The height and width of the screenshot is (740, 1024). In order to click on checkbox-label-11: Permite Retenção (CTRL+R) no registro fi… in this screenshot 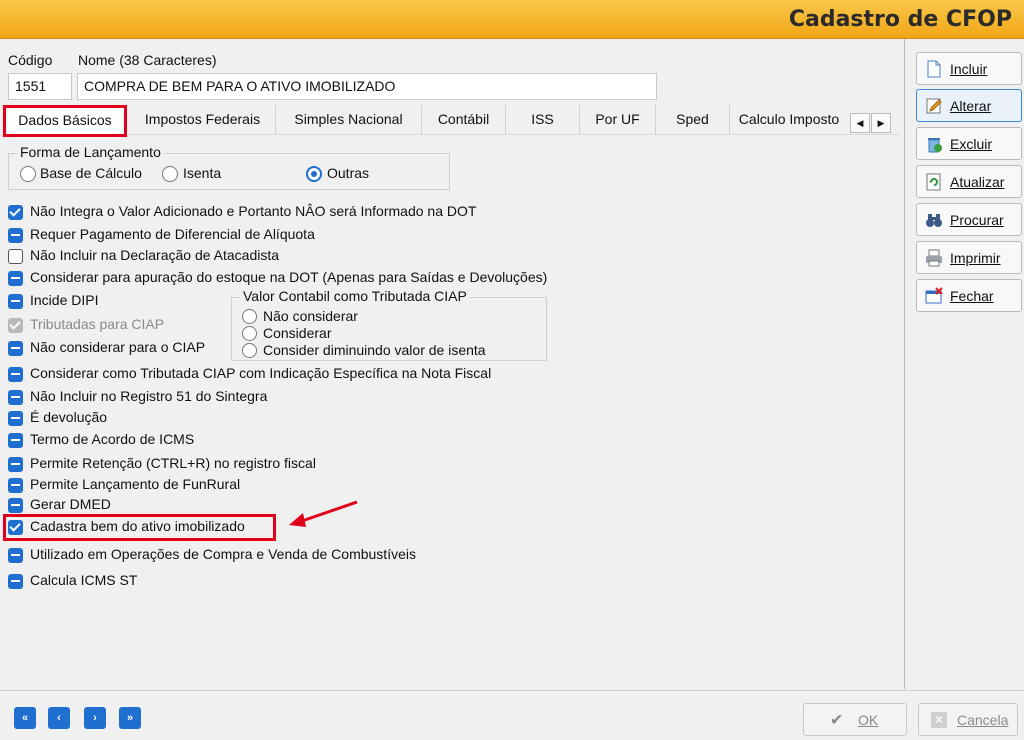, I will do `click(173, 463)`.